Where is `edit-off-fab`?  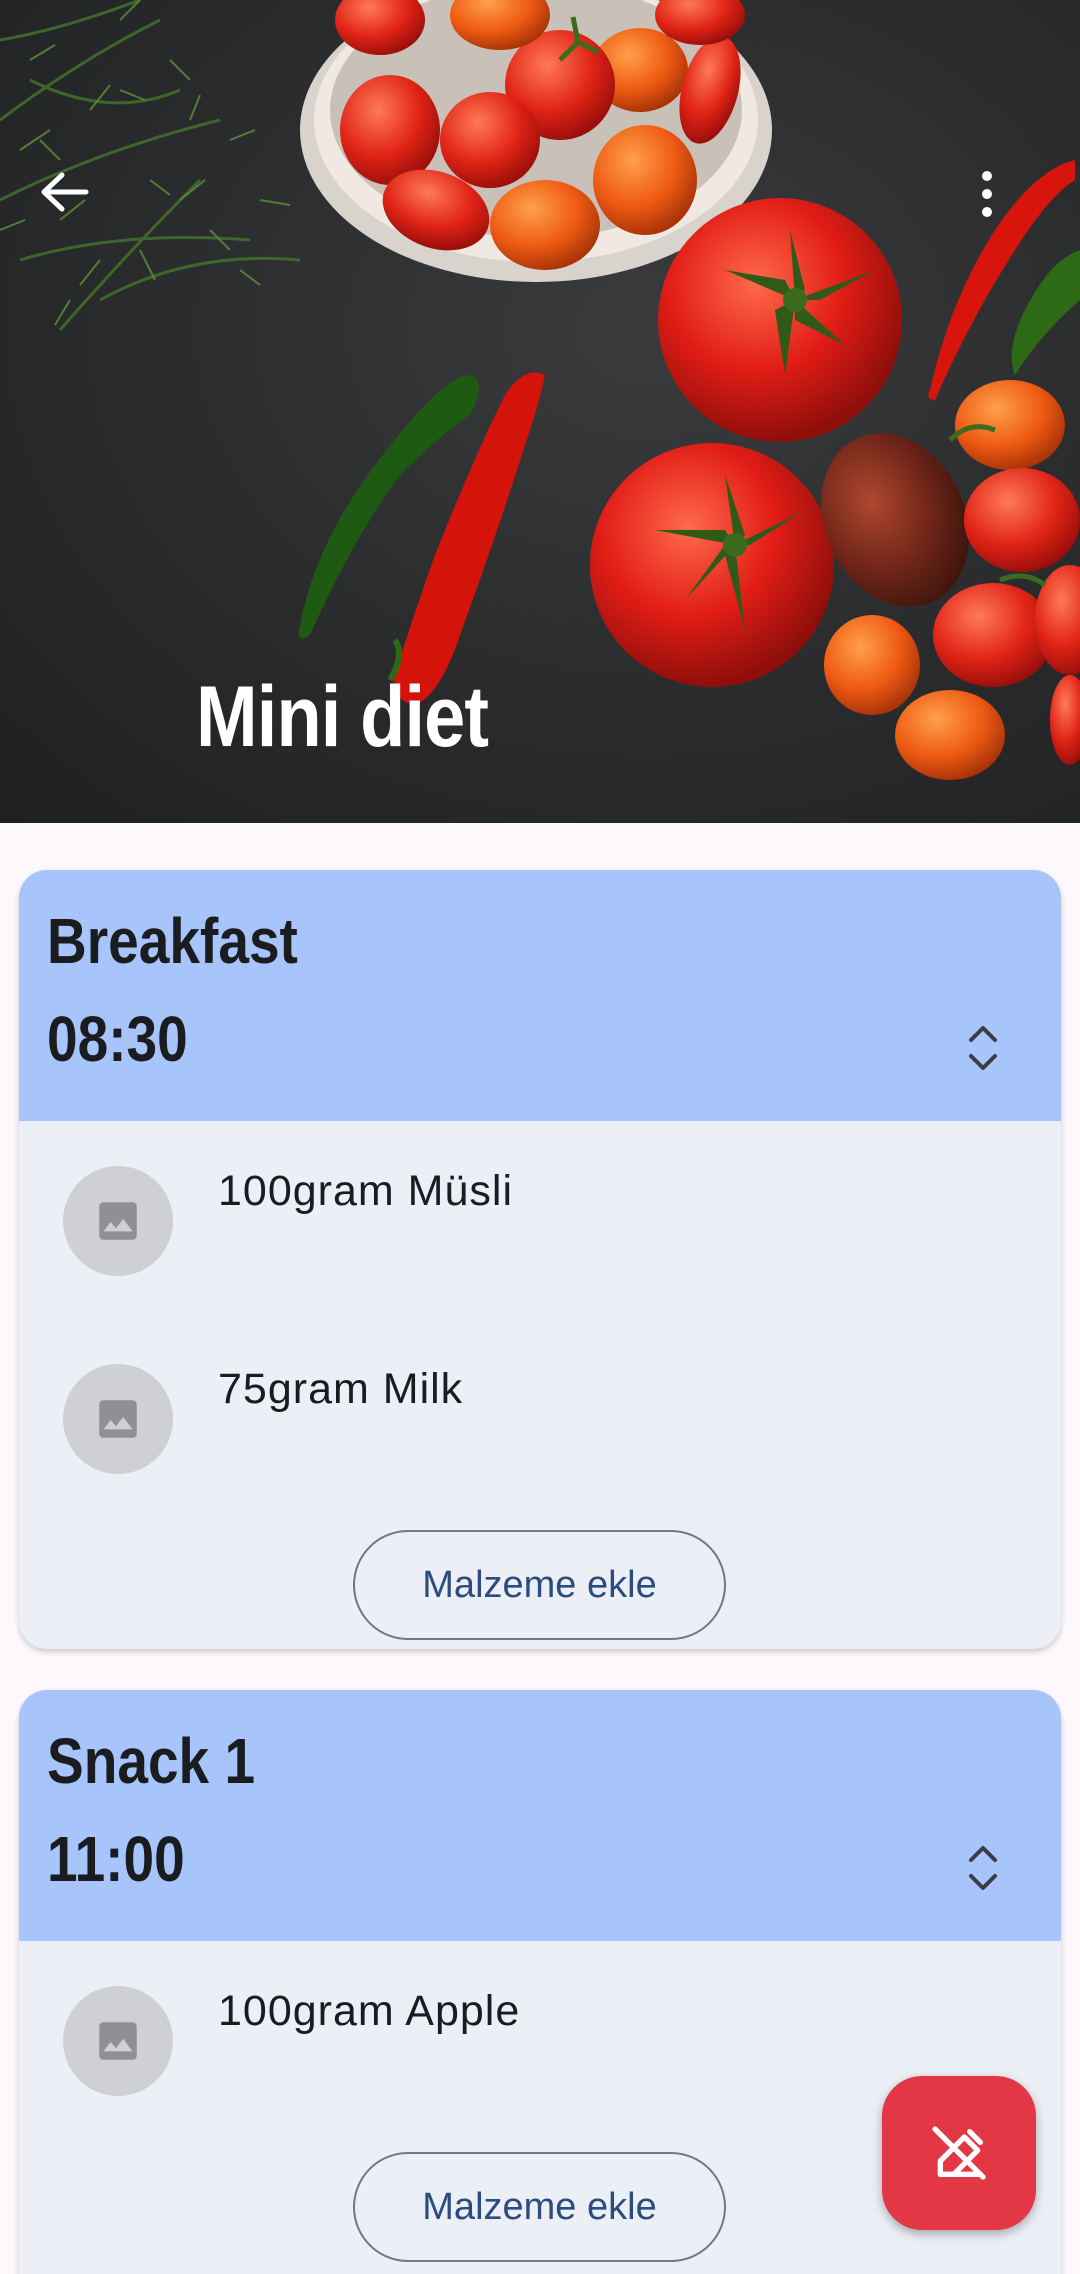 edit-off-fab is located at coordinates (959, 2153).